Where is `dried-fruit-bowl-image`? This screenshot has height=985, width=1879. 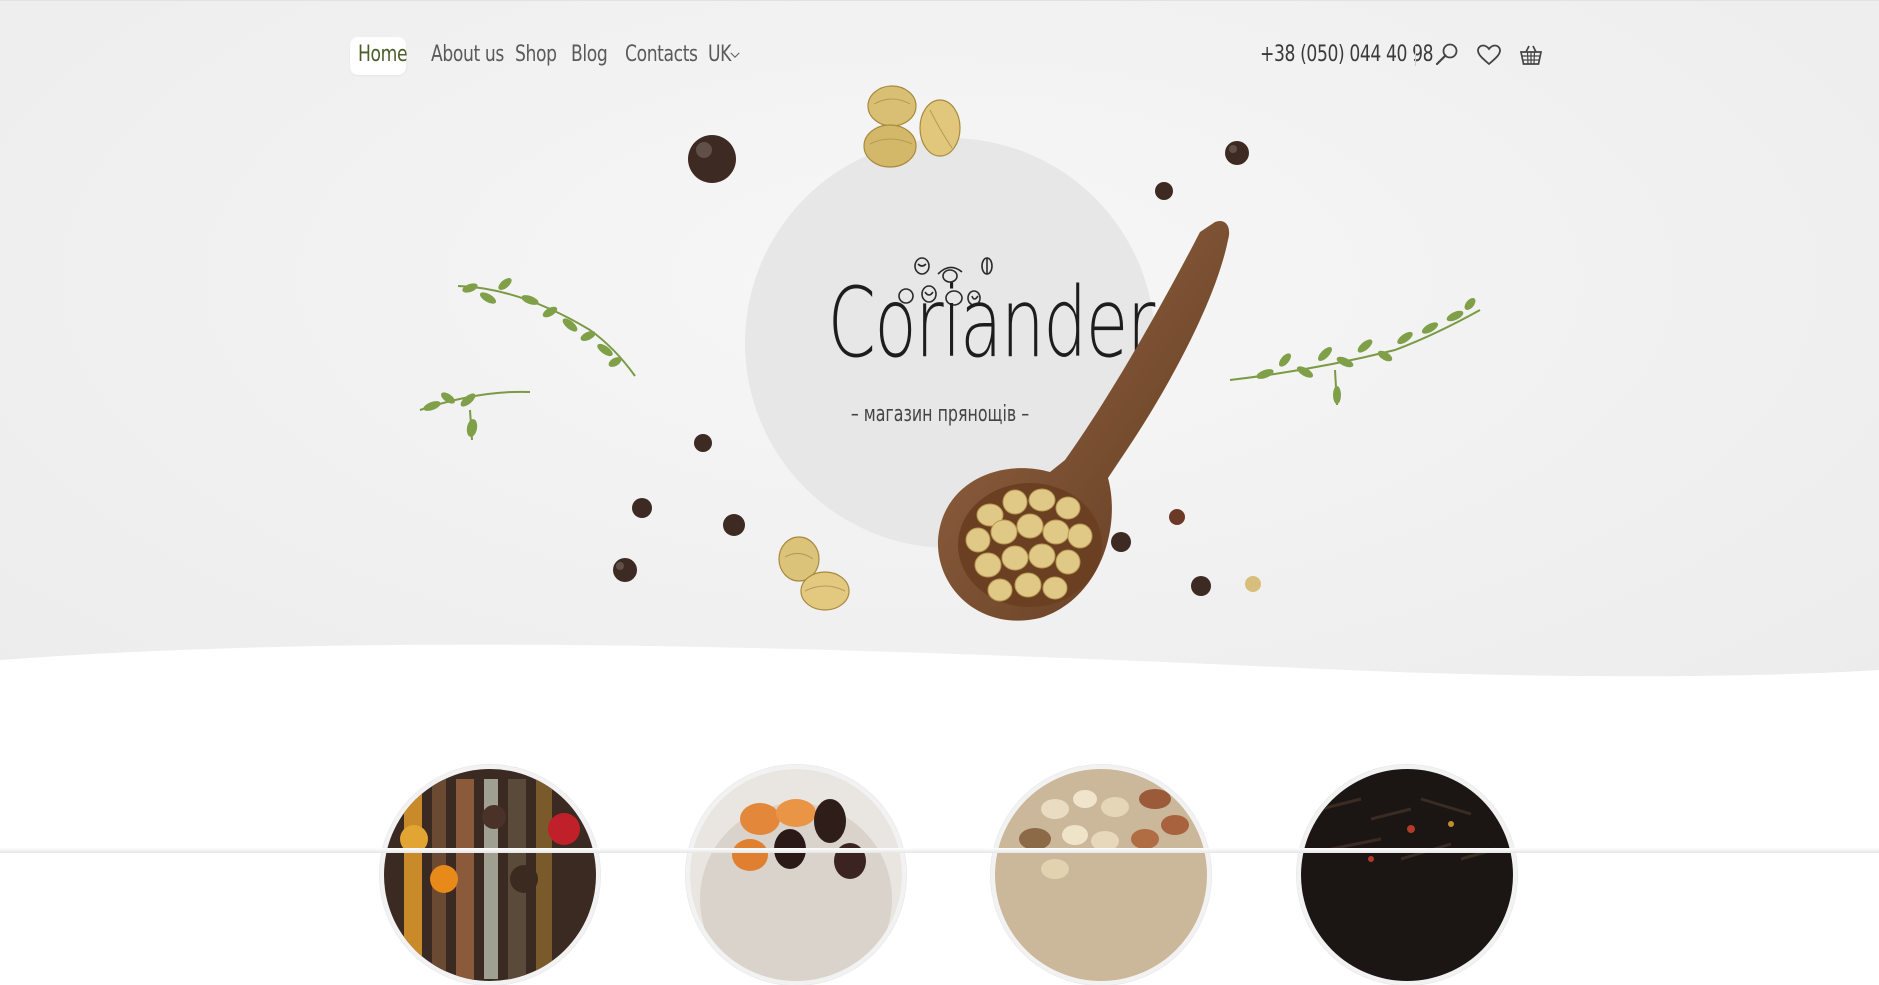
dried-fruit-bowl-image is located at coordinates (796, 875).